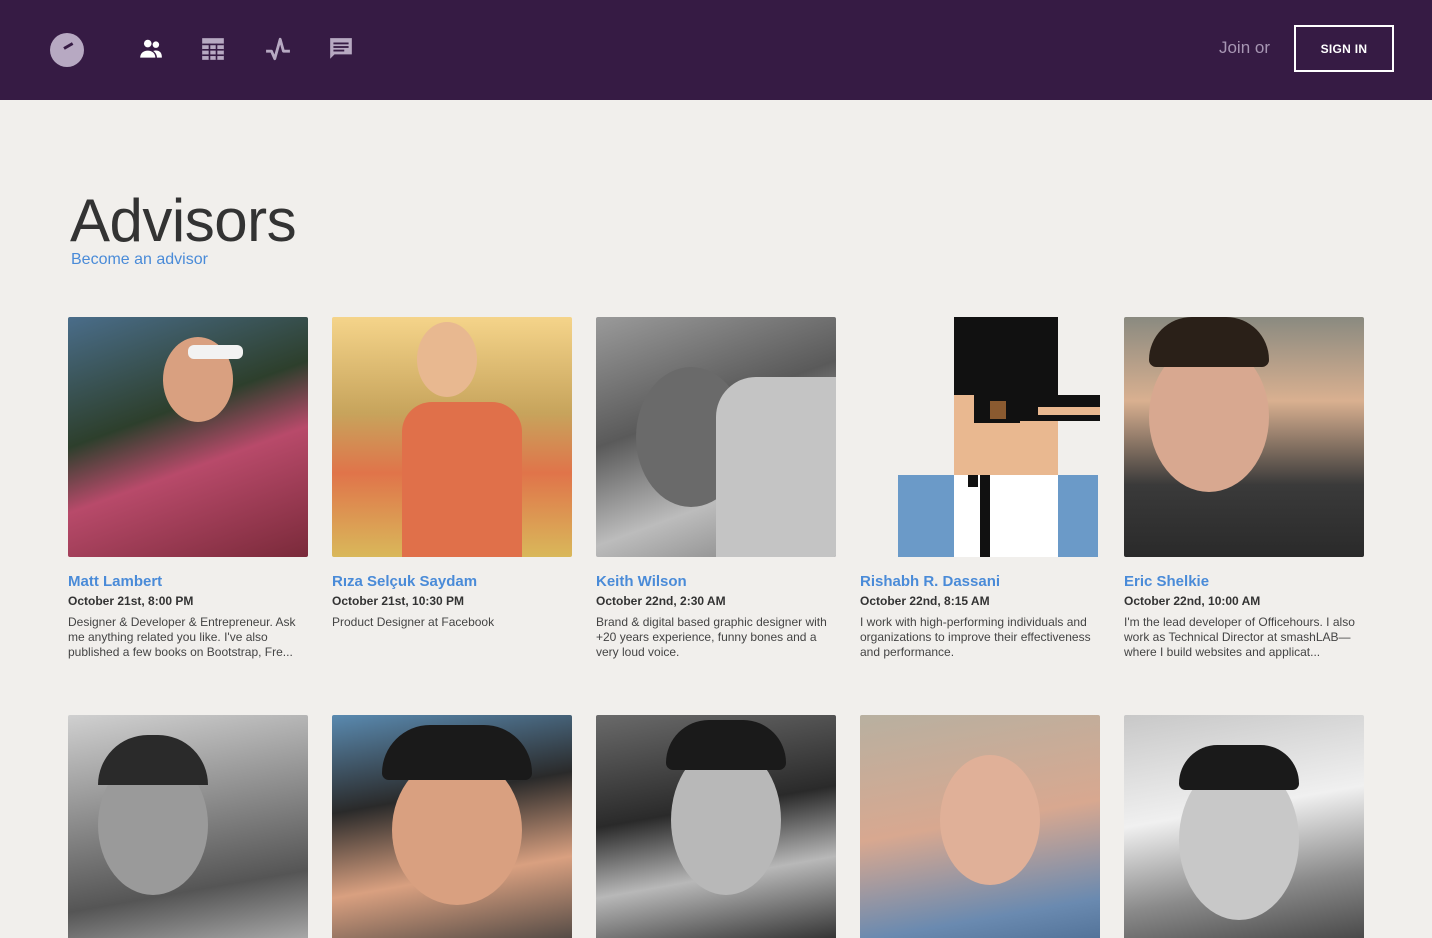 The image size is (1432, 938). I want to click on advisor-bio: Product Designer at Facebook, so click(413, 622).